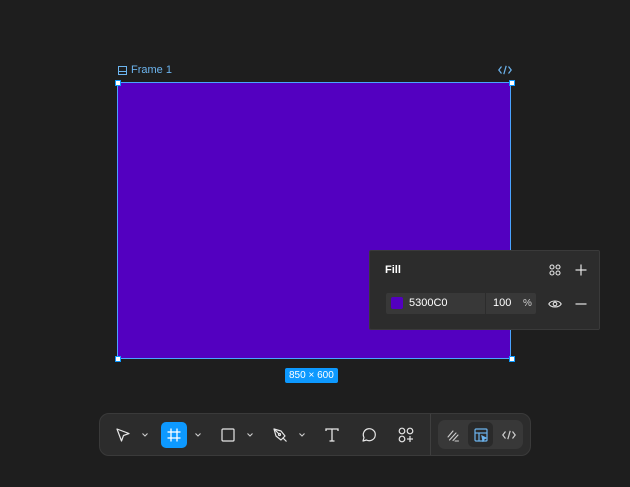  I want to click on design-layout-icon, so click(480, 434).